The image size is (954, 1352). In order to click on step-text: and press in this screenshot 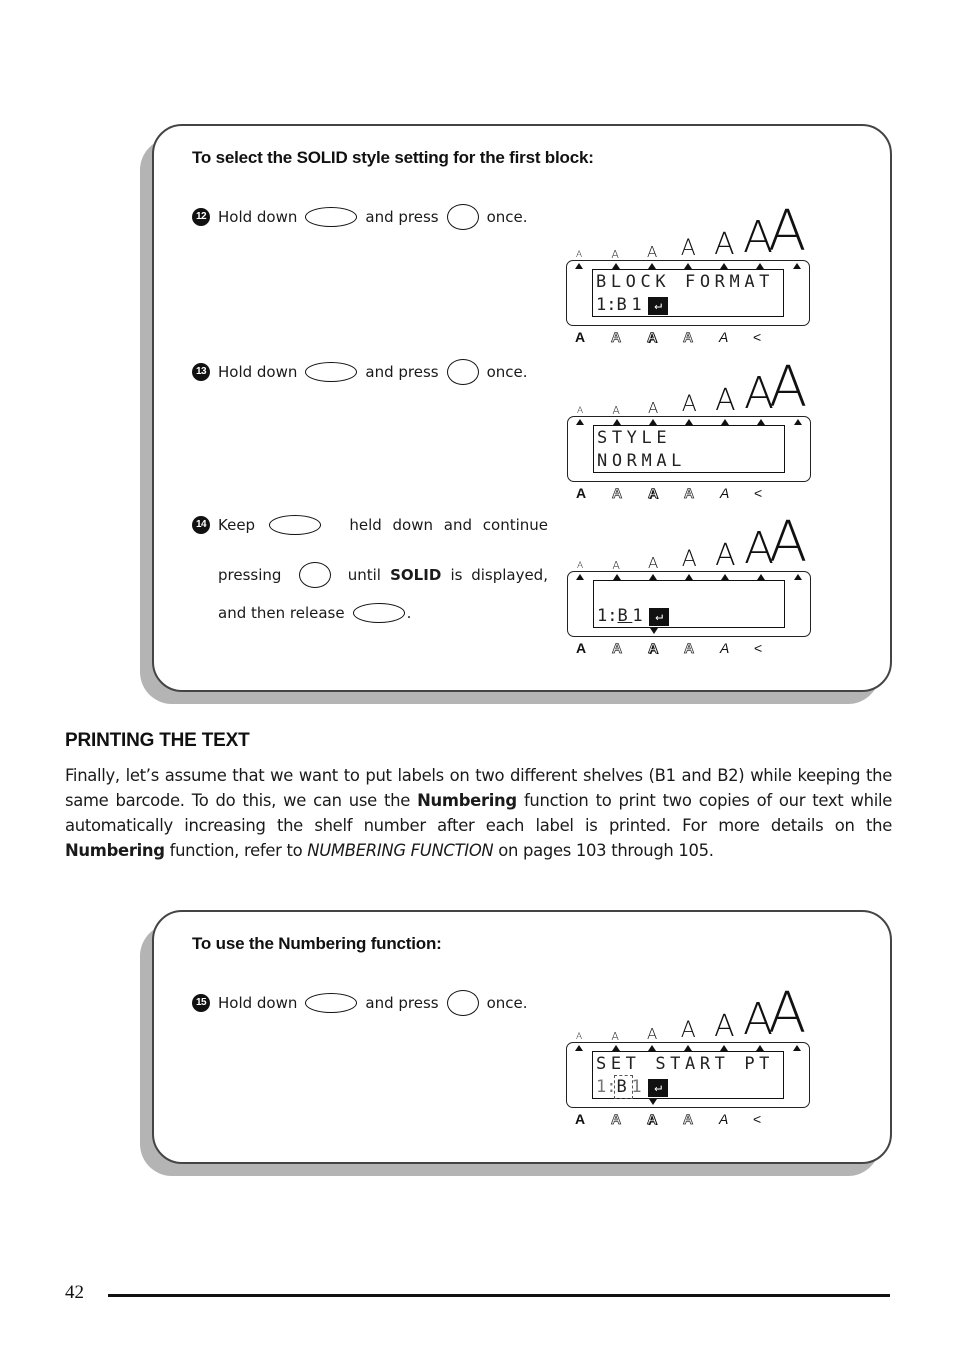, I will do `click(402, 1003)`.